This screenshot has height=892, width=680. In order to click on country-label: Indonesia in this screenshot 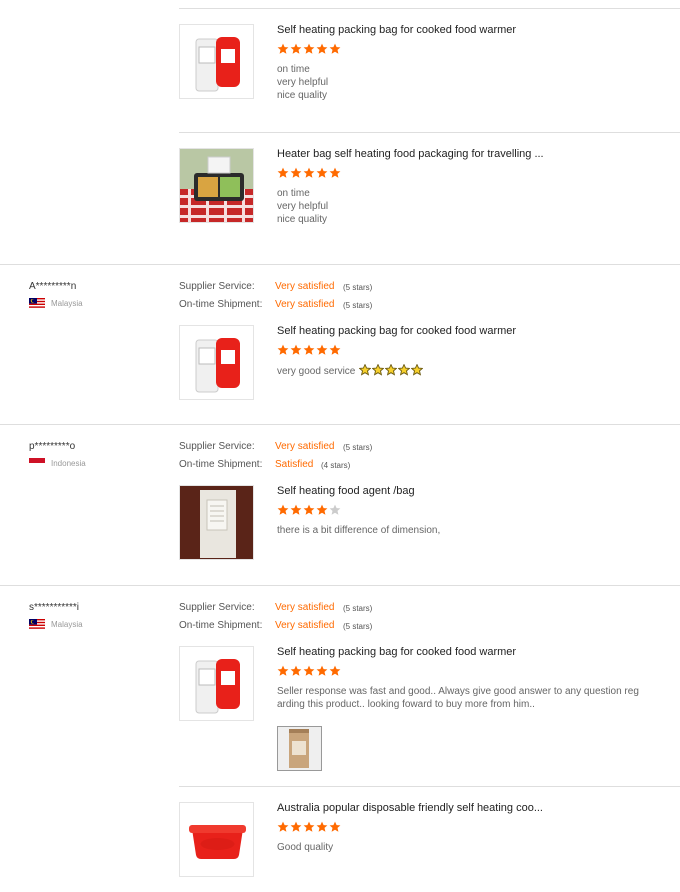, I will do `click(68, 463)`.